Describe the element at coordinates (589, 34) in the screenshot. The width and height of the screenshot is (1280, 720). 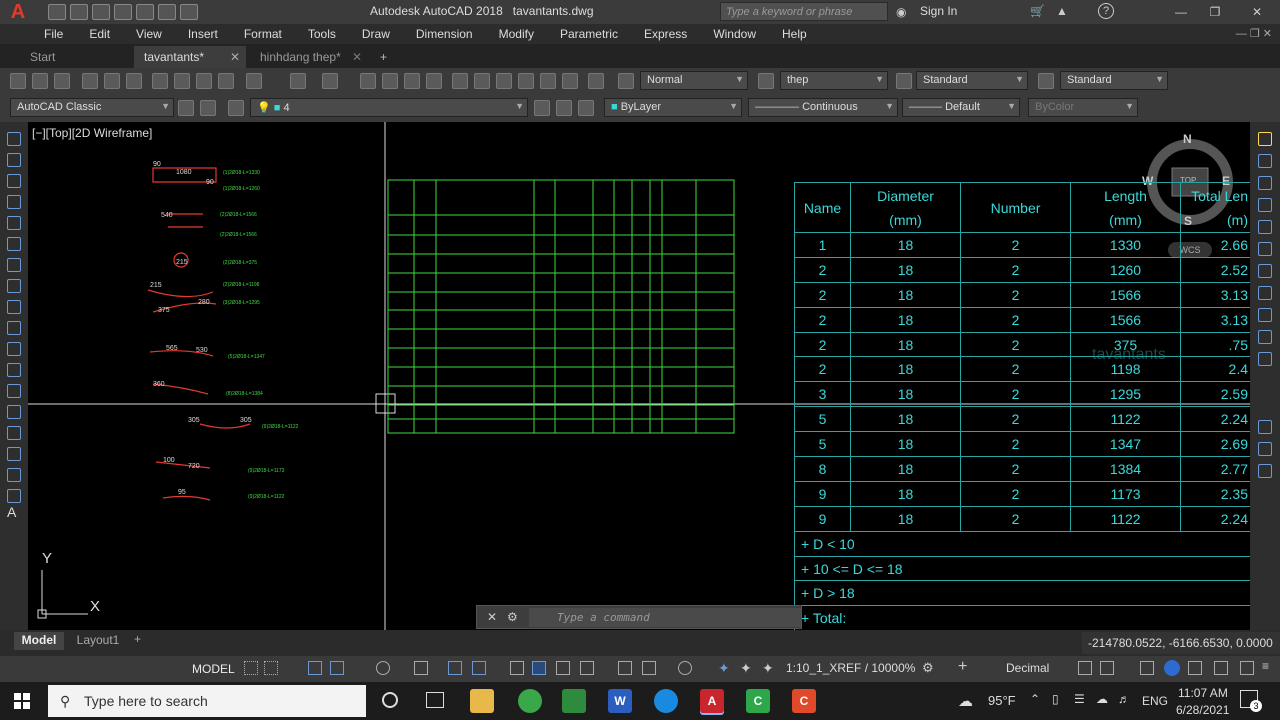
I see `menu-parametric: Parametric` at that location.